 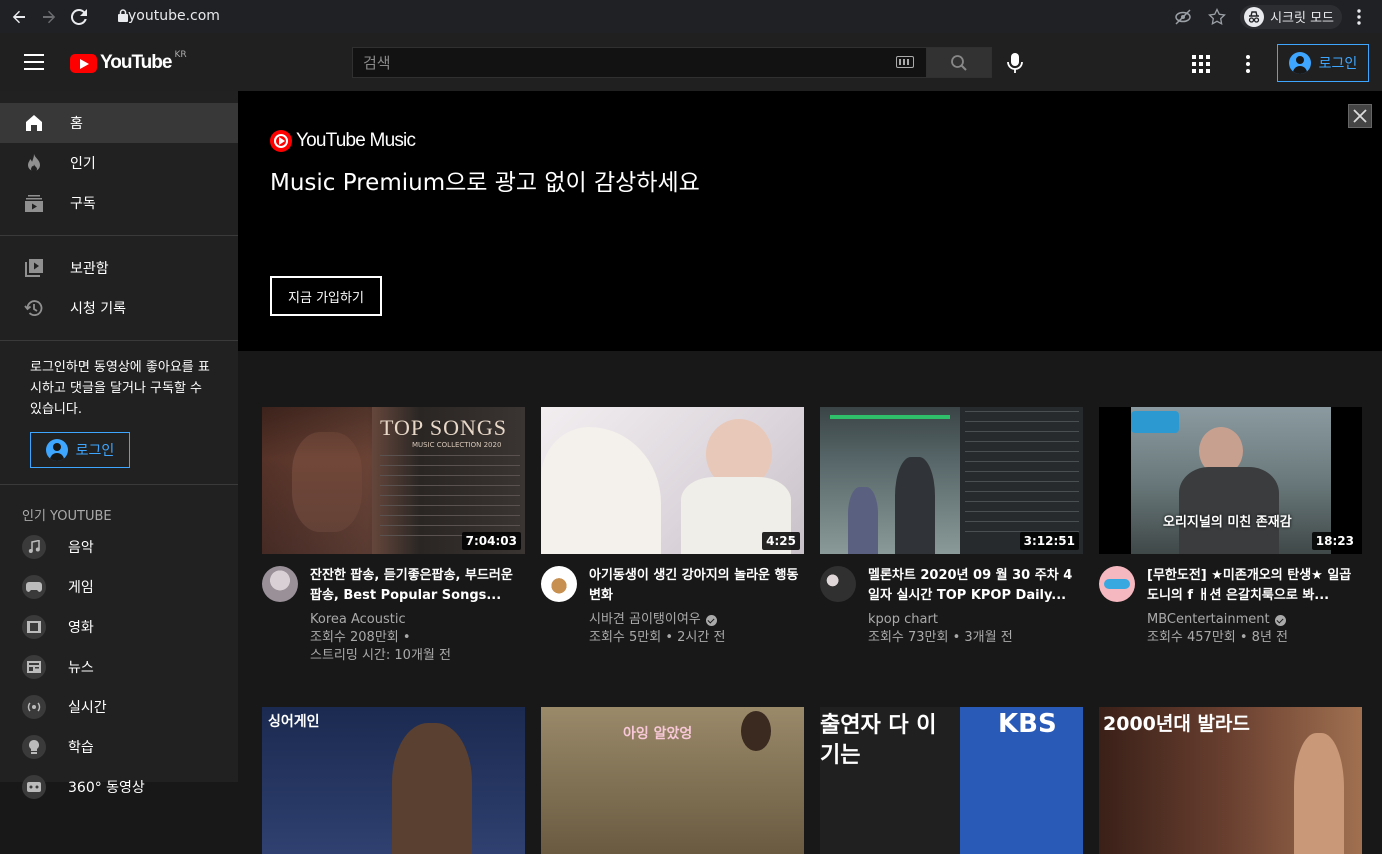 I want to click on microphone-icon, so click(x=1015, y=63).